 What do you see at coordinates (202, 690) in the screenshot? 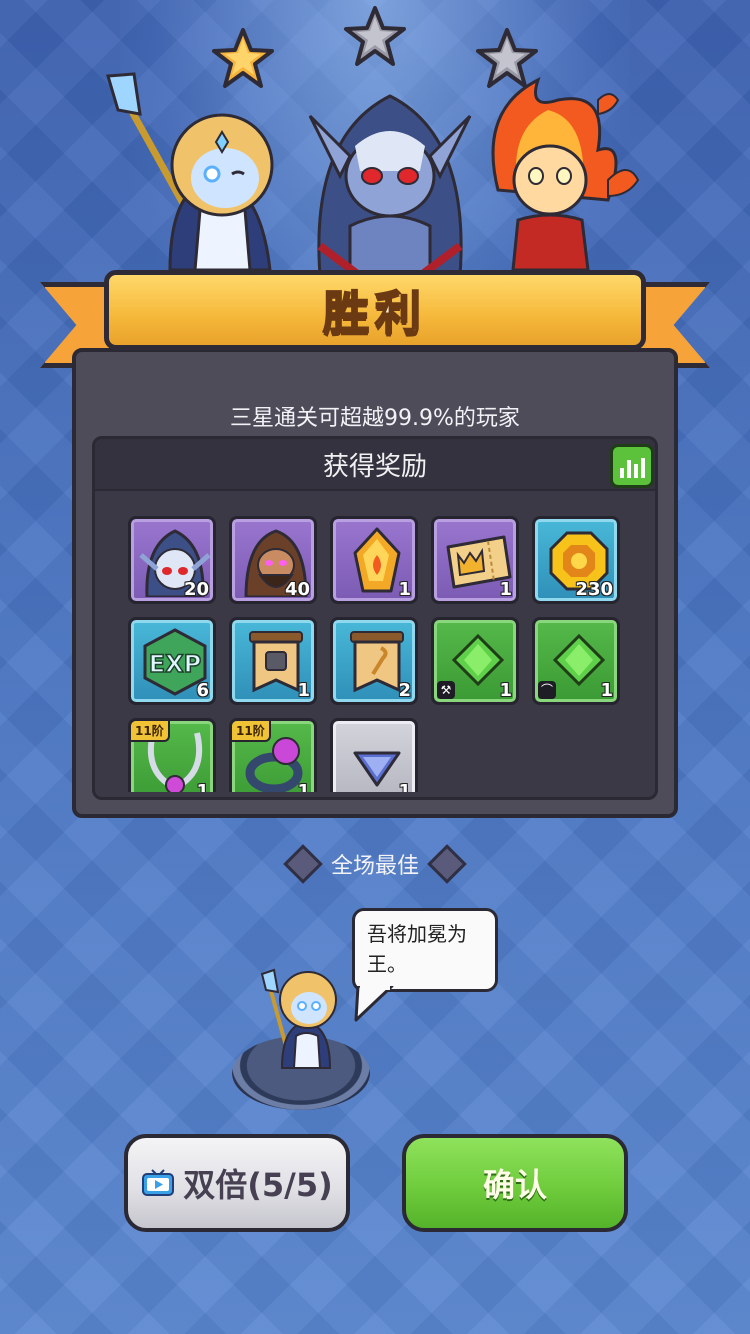
I see `reward-count: 6` at bounding box center [202, 690].